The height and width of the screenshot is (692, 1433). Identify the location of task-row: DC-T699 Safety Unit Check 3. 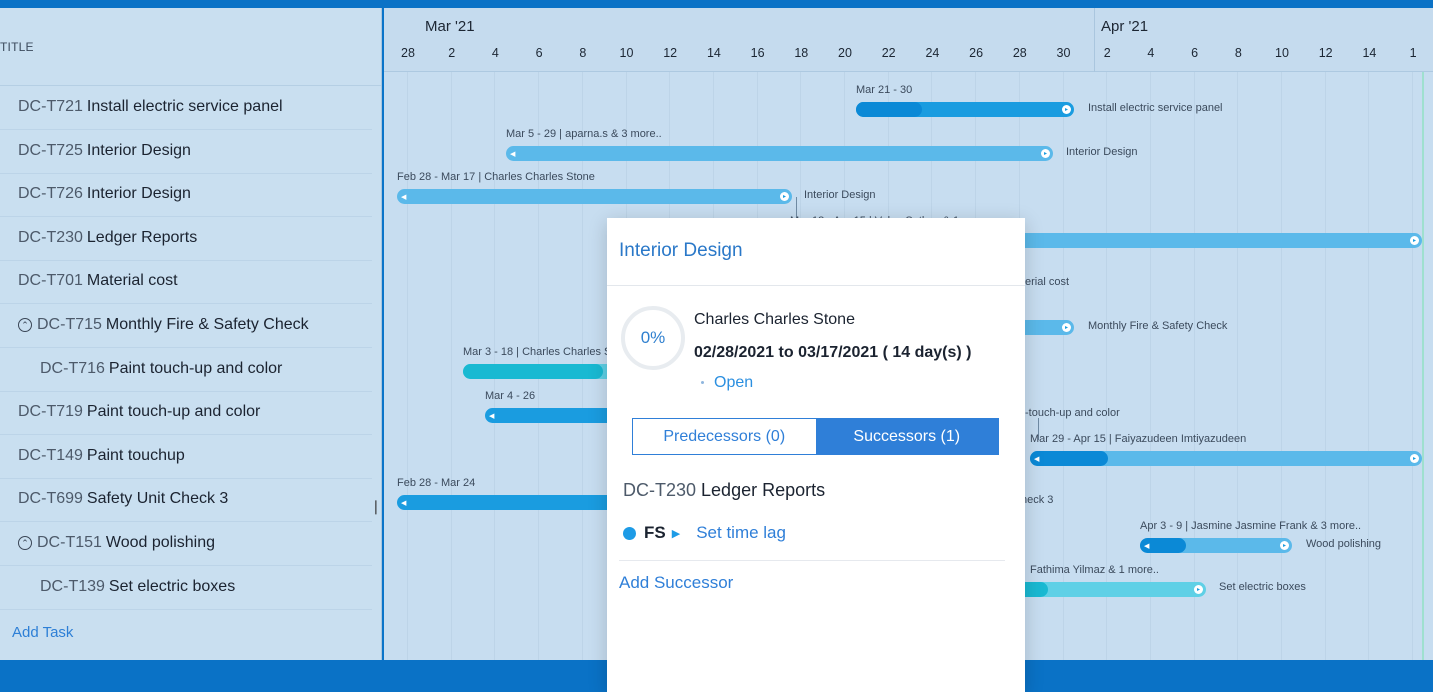
(186, 500).